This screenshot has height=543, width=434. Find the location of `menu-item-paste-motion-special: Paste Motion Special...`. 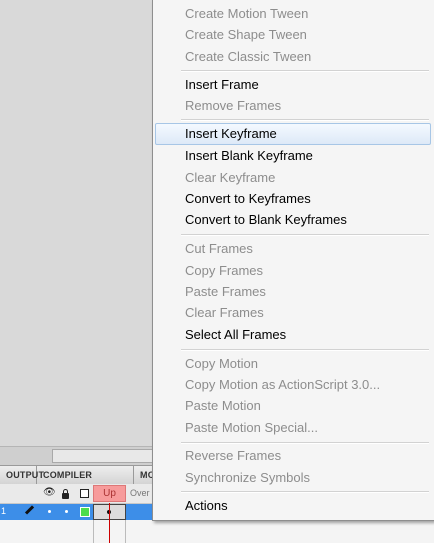

menu-item-paste-motion-special: Paste Motion Special... is located at coordinates (251, 428).